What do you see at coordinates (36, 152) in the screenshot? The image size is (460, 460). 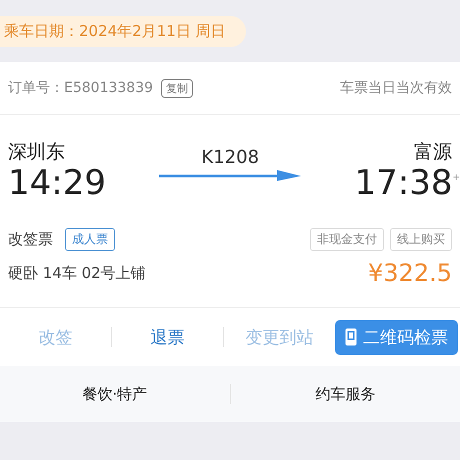 I see `departure-station: 深圳东` at bounding box center [36, 152].